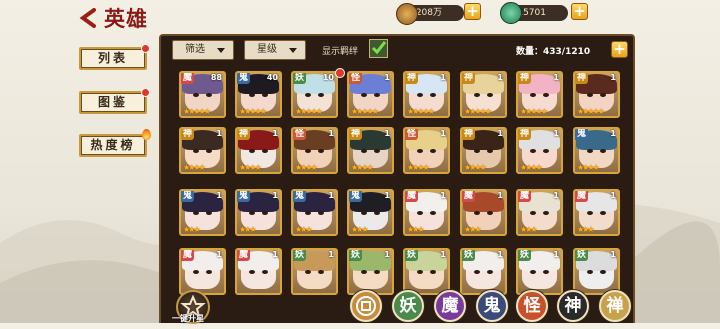 This screenshot has height=329, width=720. What do you see at coordinates (314, 94) in the screenshot?
I see `hero-card: 妖 10 ★★★★★` at bounding box center [314, 94].